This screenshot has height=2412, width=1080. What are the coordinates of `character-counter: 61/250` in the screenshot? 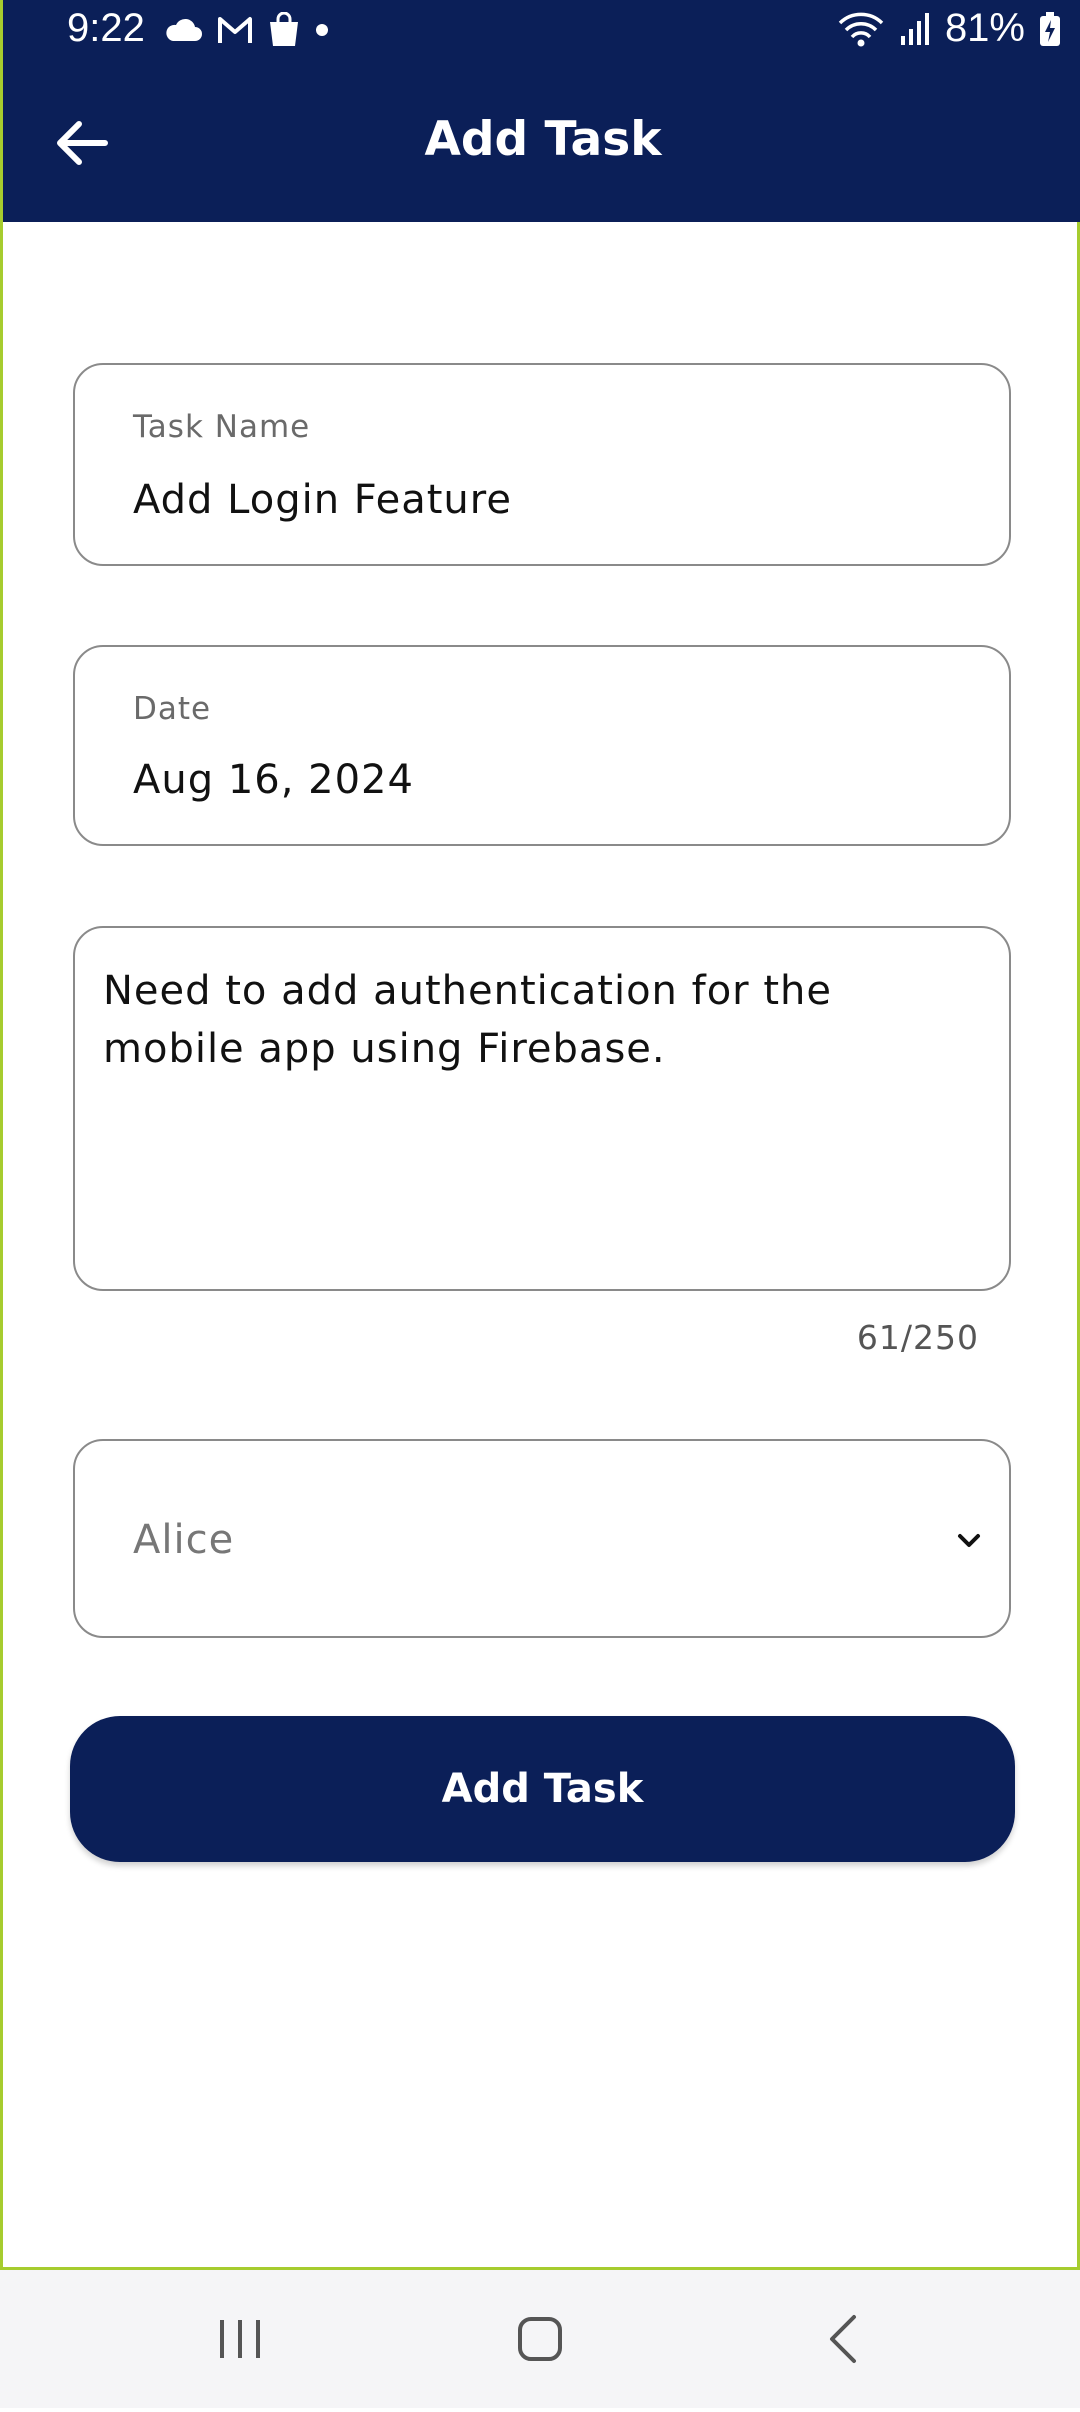 It's located at (917, 1337).